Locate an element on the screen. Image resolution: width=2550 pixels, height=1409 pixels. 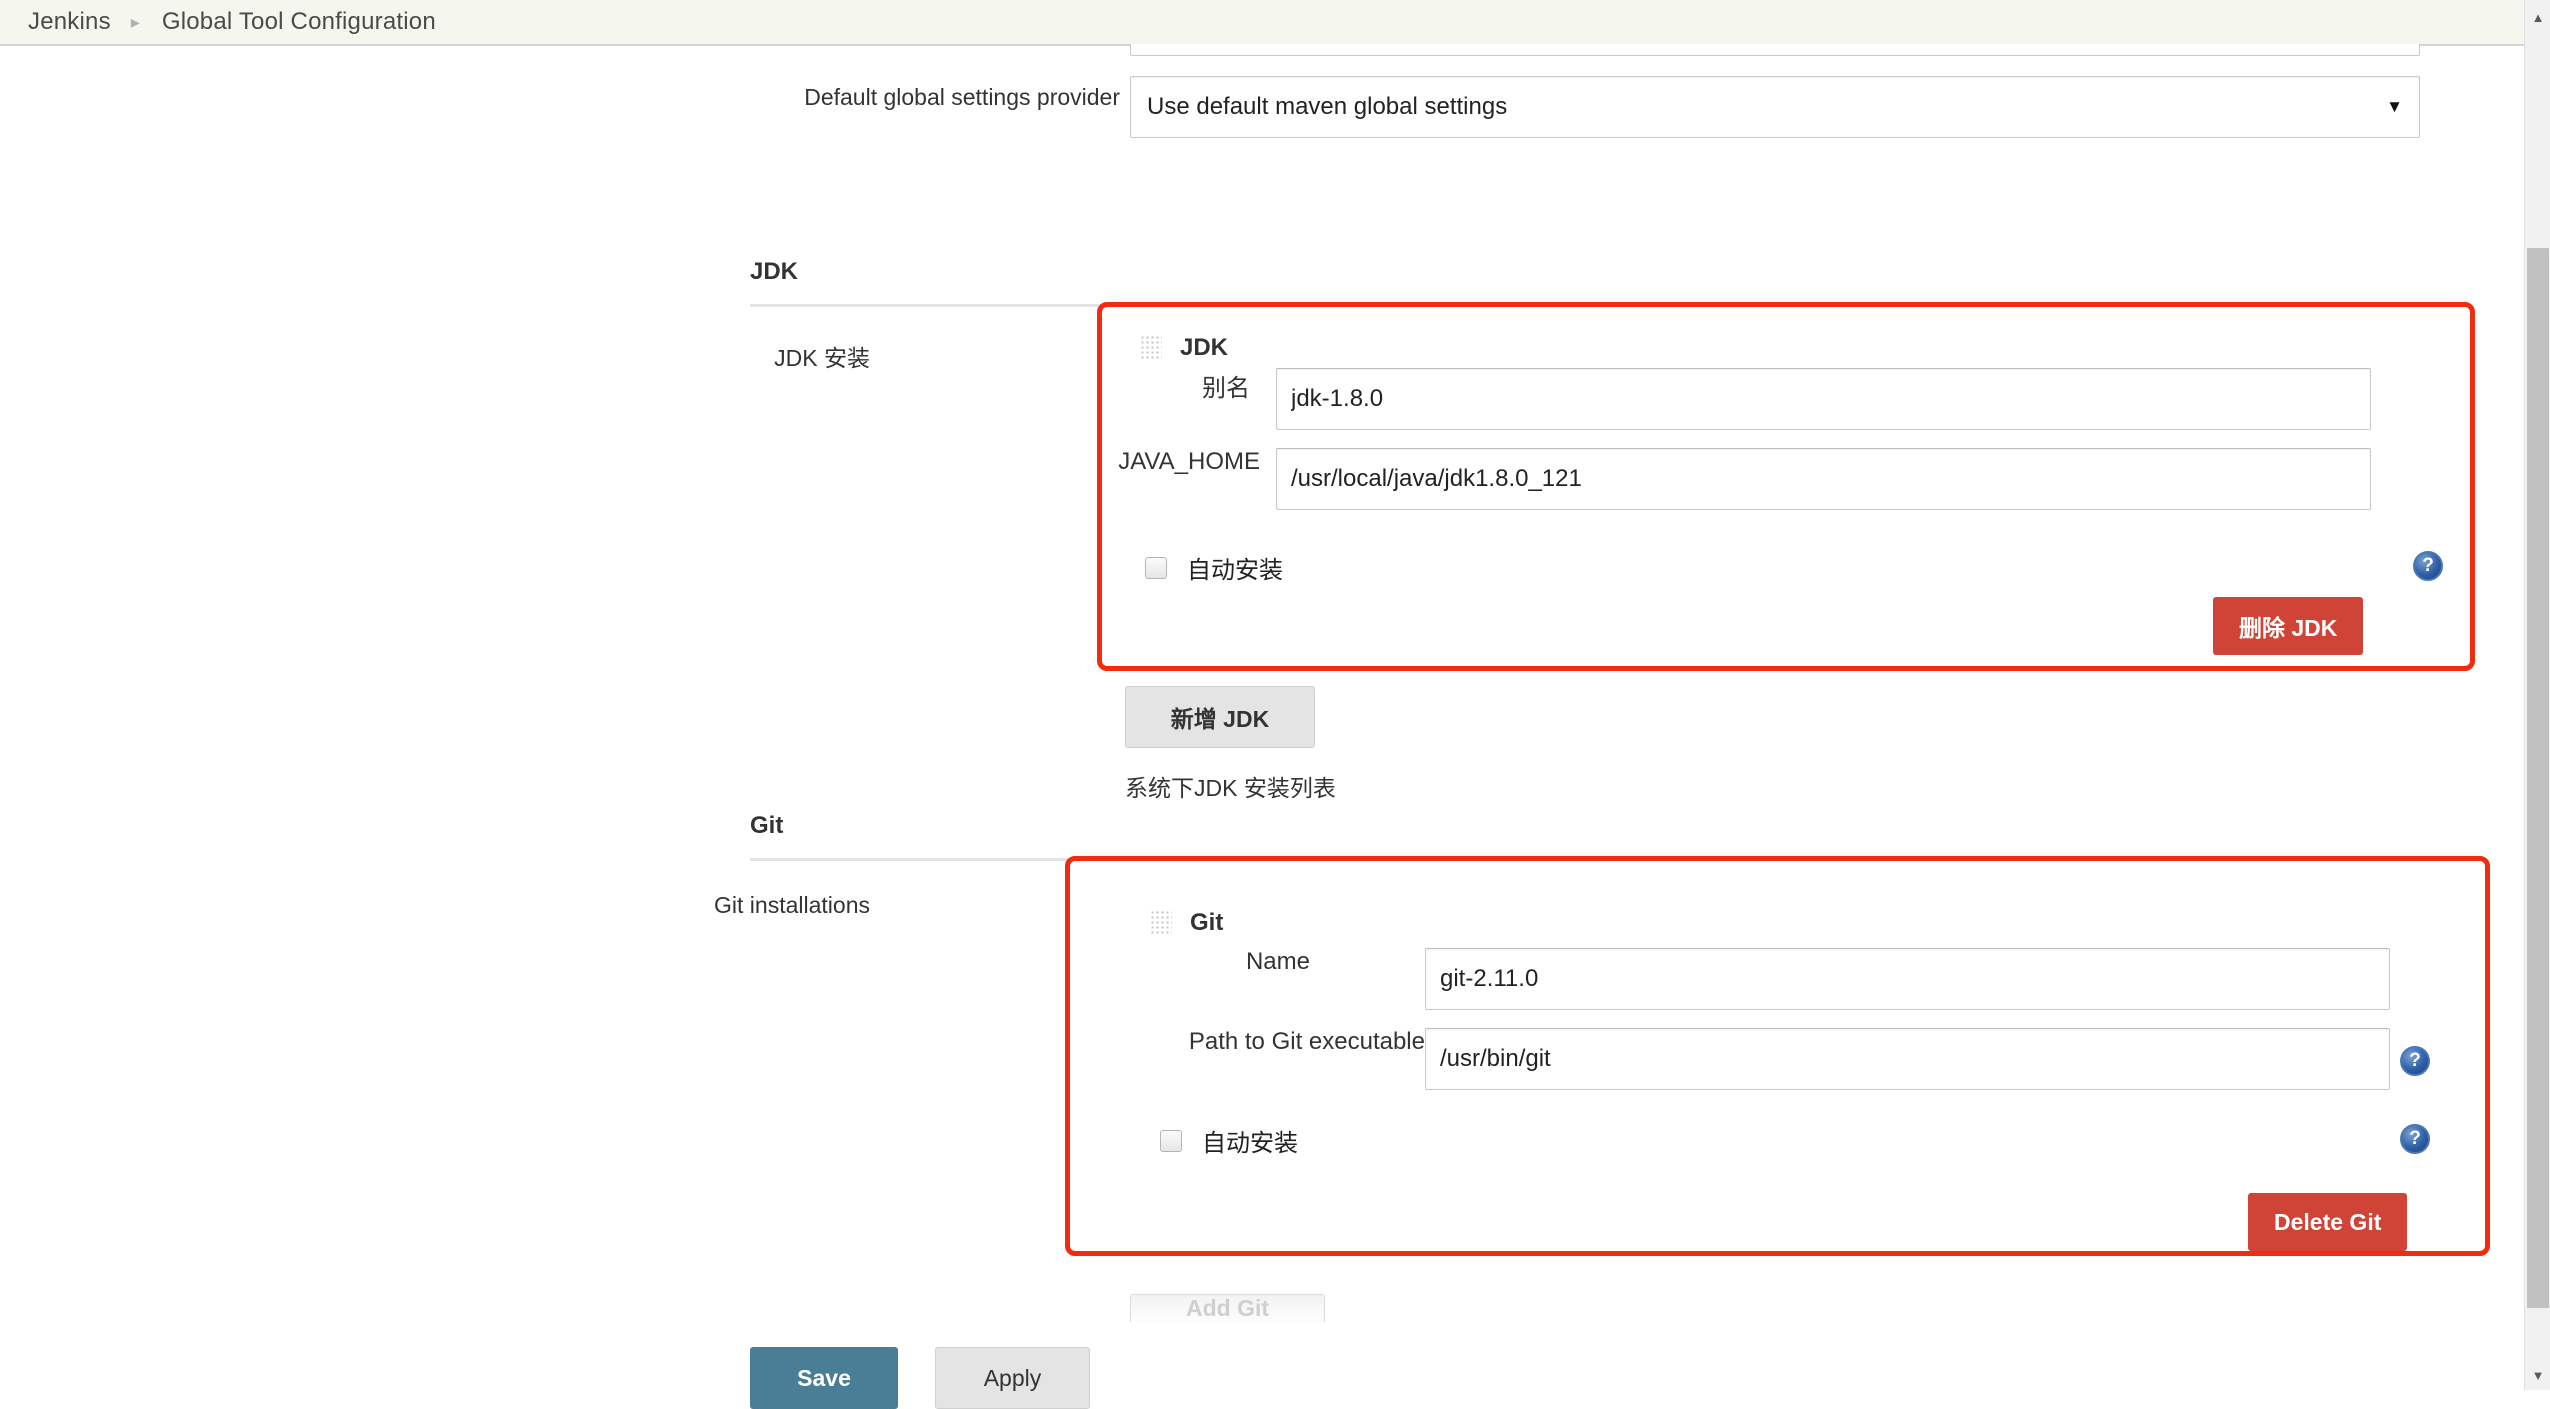
git-entry-header: Git is located at coordinates (1186, 923).